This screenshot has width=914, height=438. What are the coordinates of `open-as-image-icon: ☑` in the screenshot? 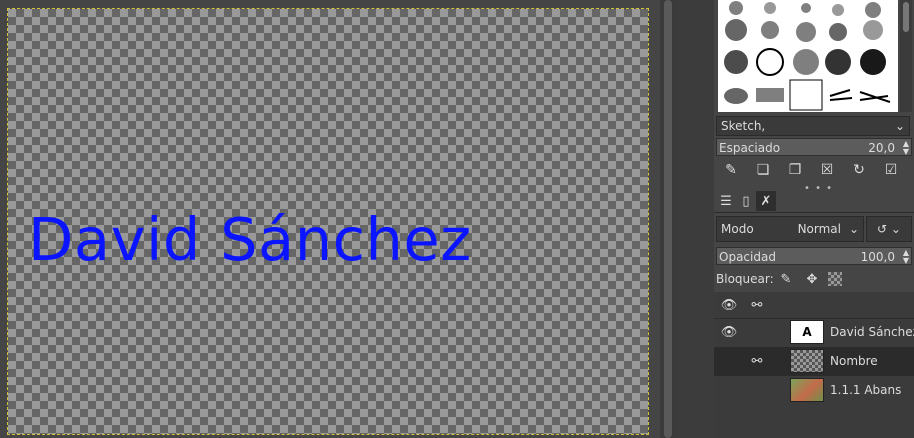 It's located at (891, 170).